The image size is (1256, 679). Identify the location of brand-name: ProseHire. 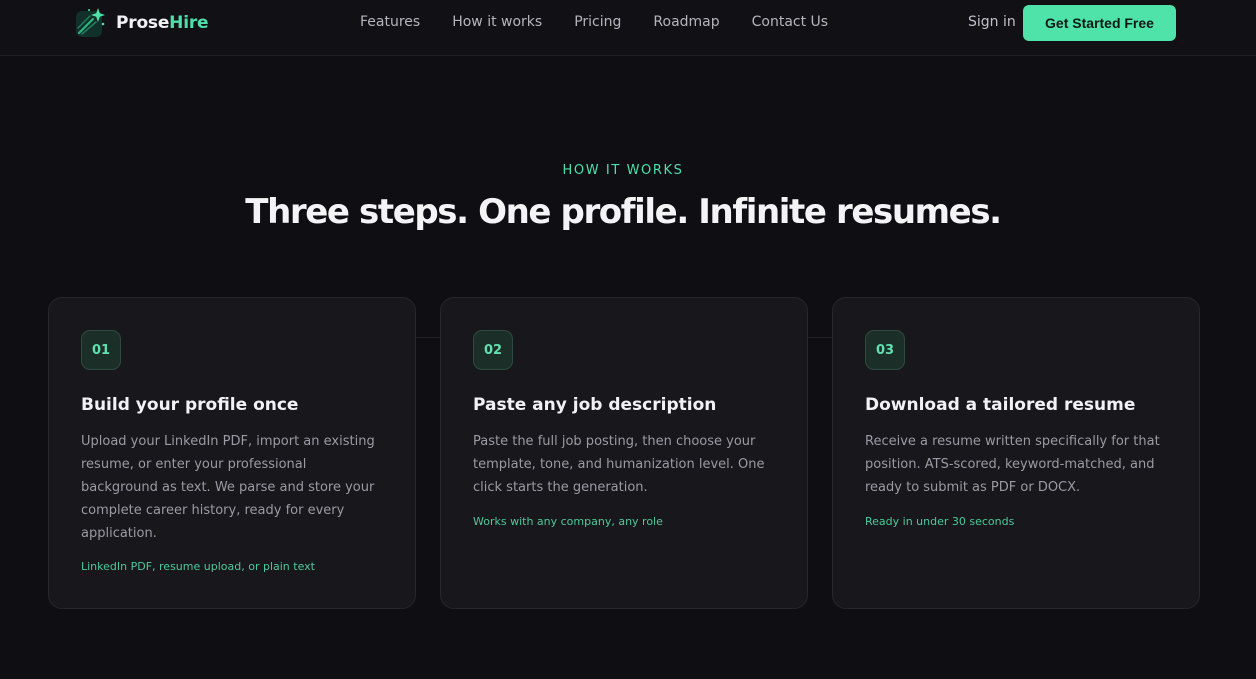
(162, 23).